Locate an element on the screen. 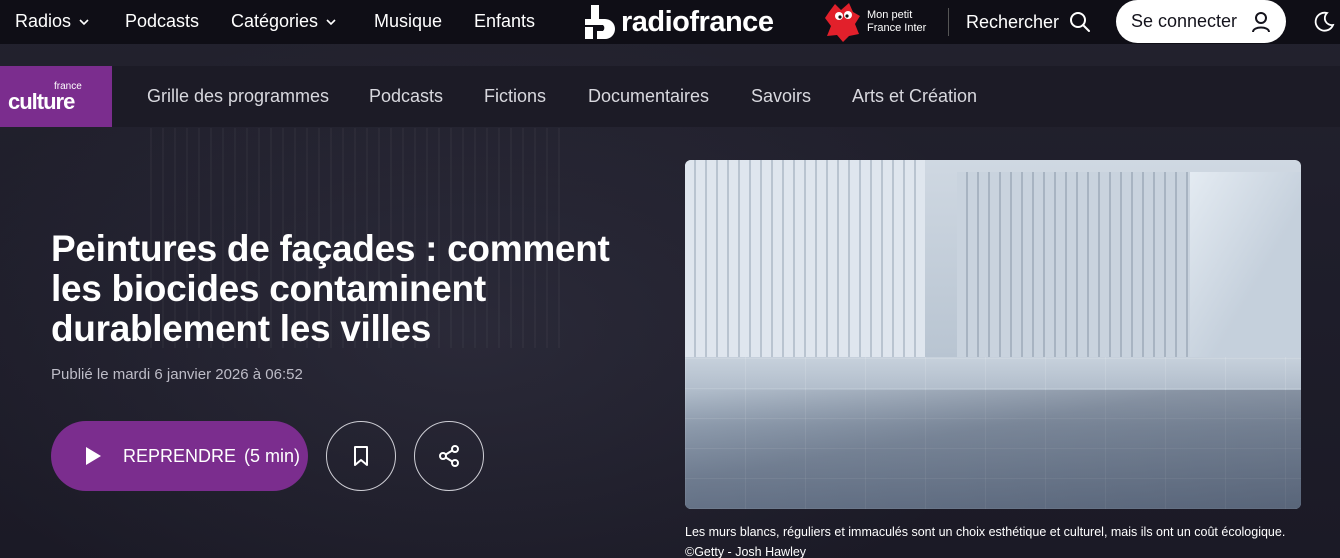  france-culture-logo: france culture is located at coordinates (56, 96).